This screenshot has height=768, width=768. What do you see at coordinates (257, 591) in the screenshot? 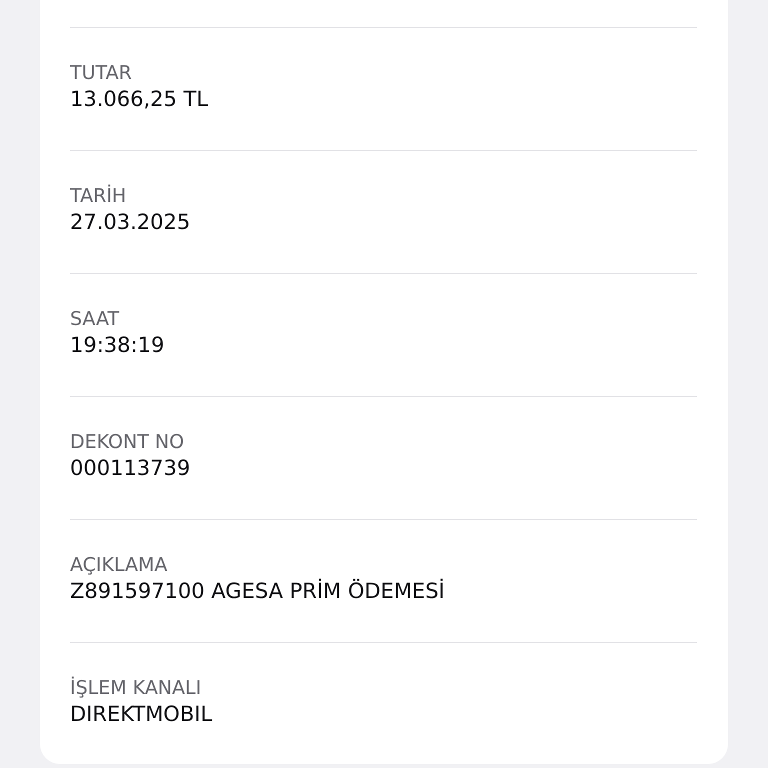
I see `field-value: Z891597100 AGESA PRİM ÖDEMESİ` at bounding box center [257, 591].